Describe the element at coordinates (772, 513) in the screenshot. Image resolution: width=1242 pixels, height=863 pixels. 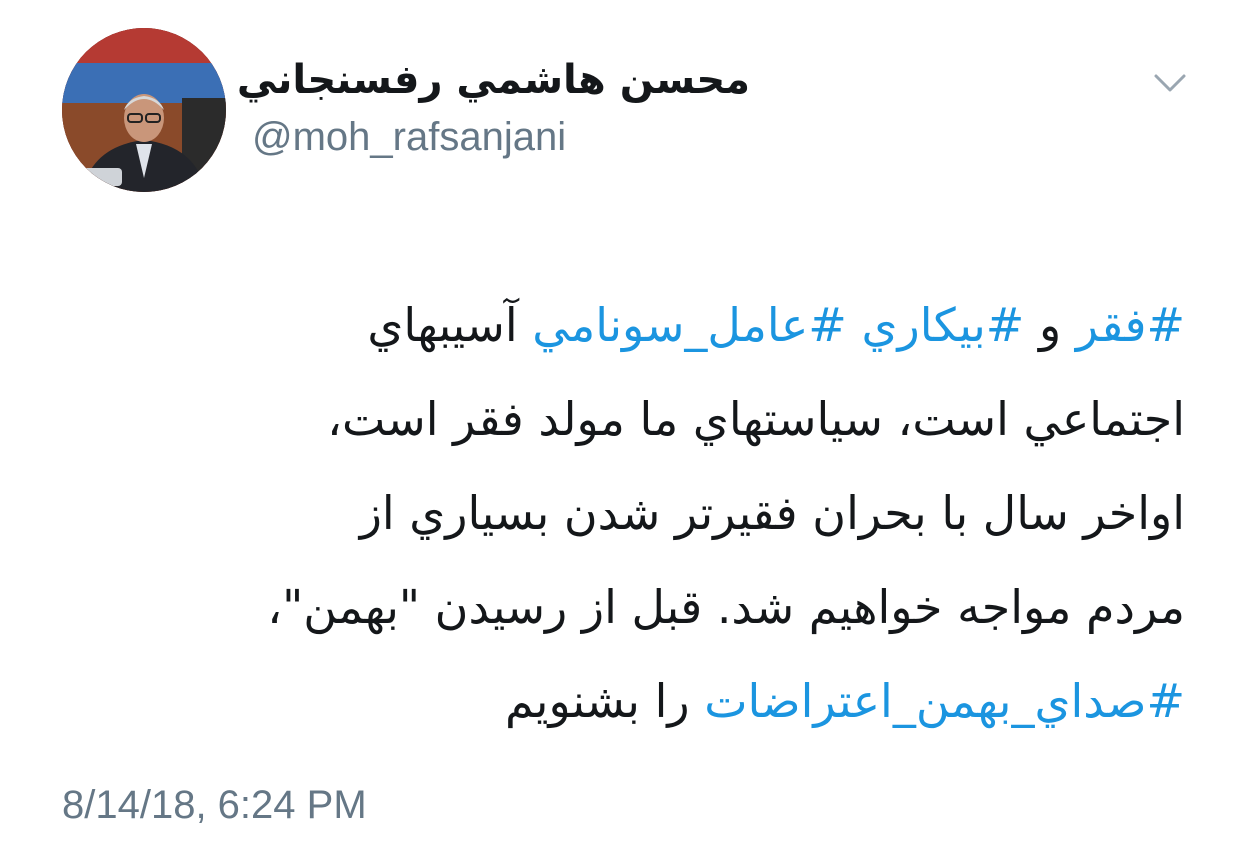
I see `tweet-line-3: اواخر سال با بحران فقيرتر شدن بسياري از` at that location.